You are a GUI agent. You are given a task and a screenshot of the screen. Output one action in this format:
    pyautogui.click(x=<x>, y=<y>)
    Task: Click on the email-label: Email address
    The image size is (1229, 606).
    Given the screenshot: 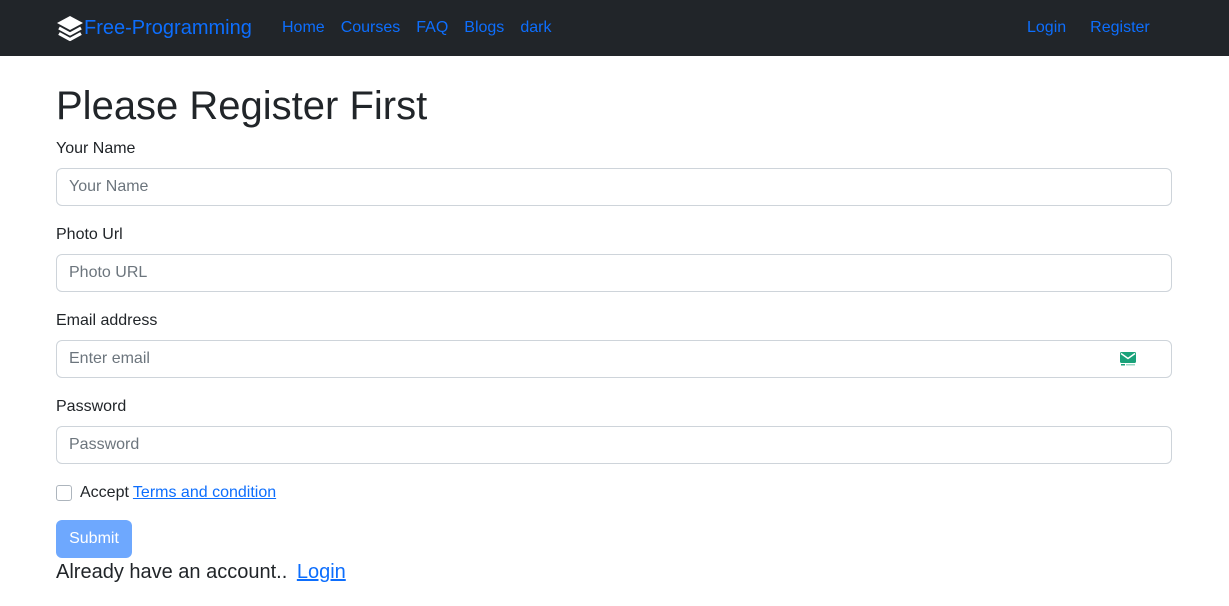 What is the action you would take?
    pyautogui.click(x=107, y=320)
    